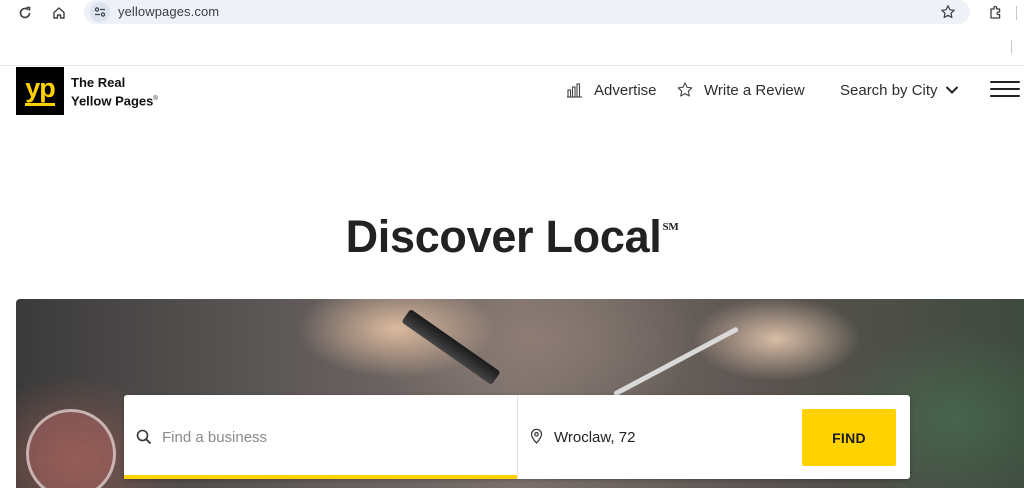 This screenshot has height=488, width=1024. I want to click on search-form: FIND, so click(517, 437).